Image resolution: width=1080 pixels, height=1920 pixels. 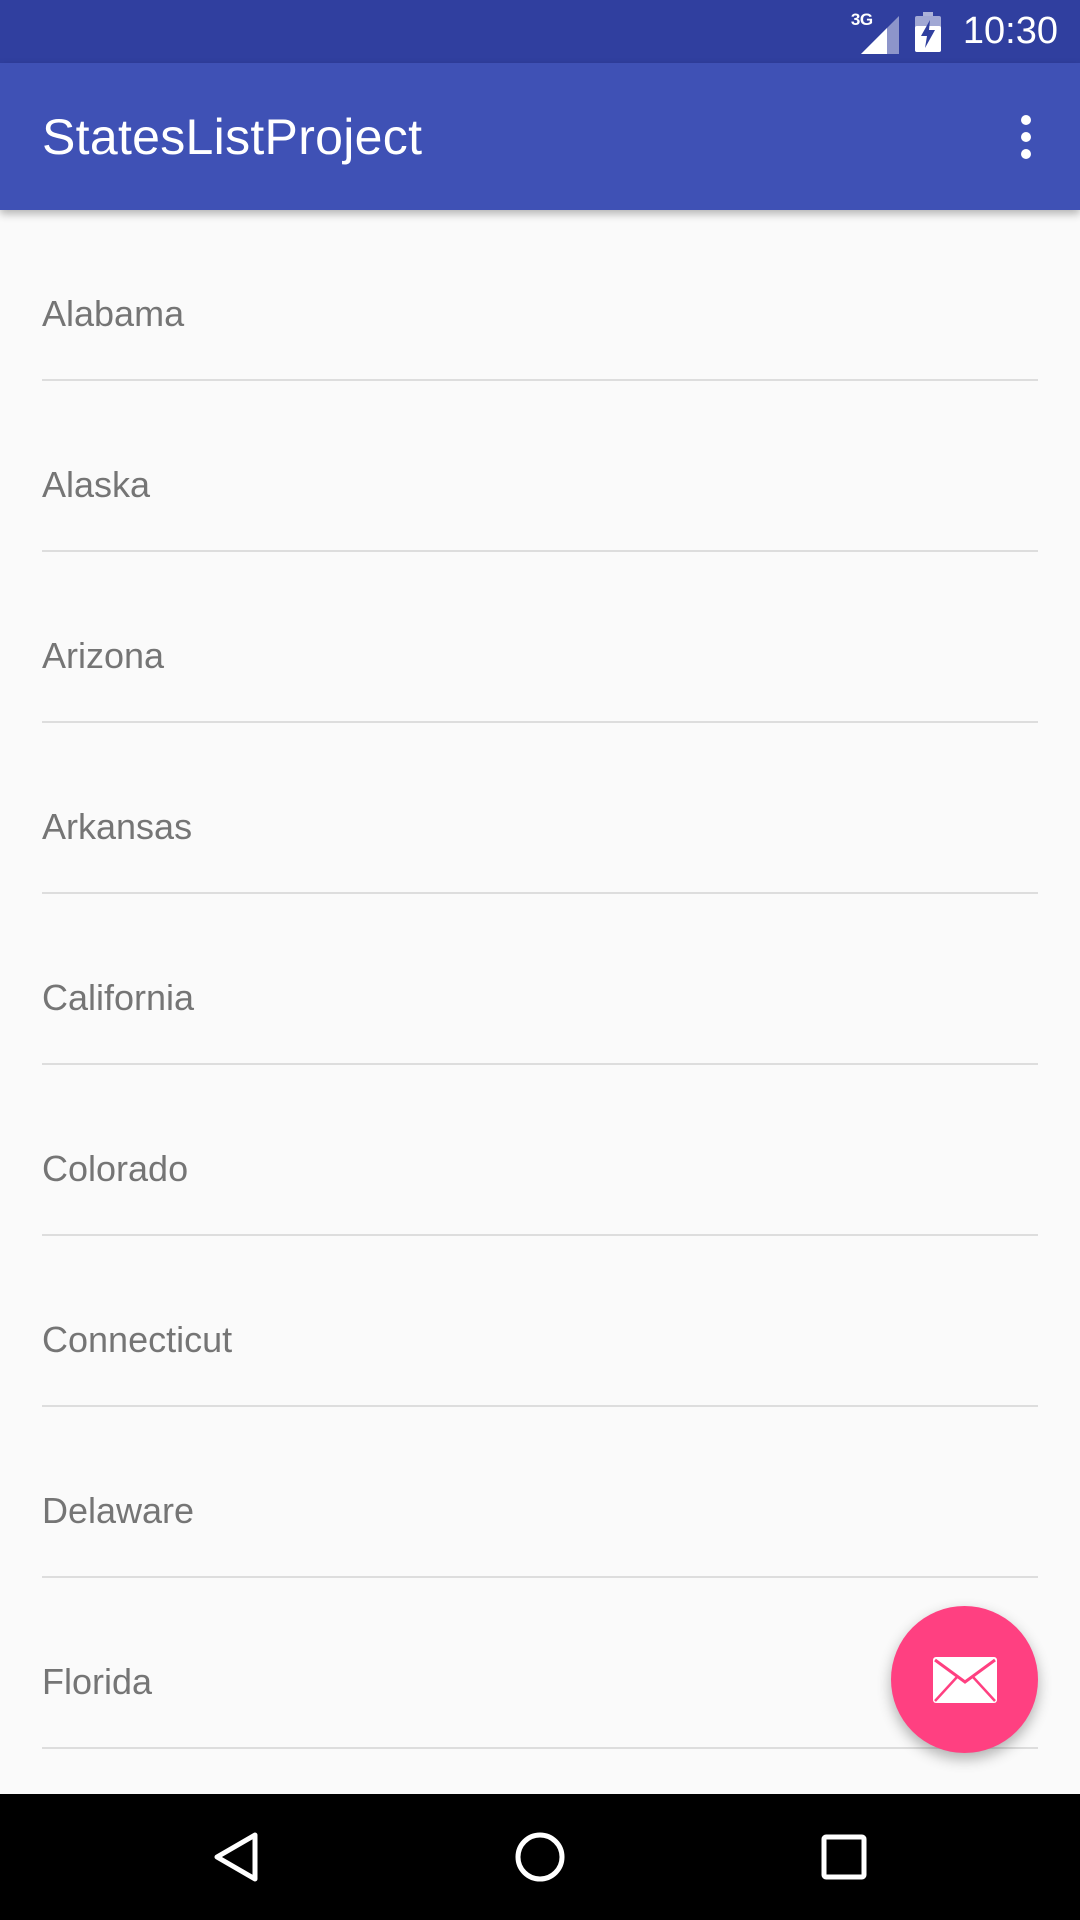 What do you see at coordinates (954, 32) in the screenshot?
I see `status-icons: 3G 10:30` at bounding box center [954, 32].